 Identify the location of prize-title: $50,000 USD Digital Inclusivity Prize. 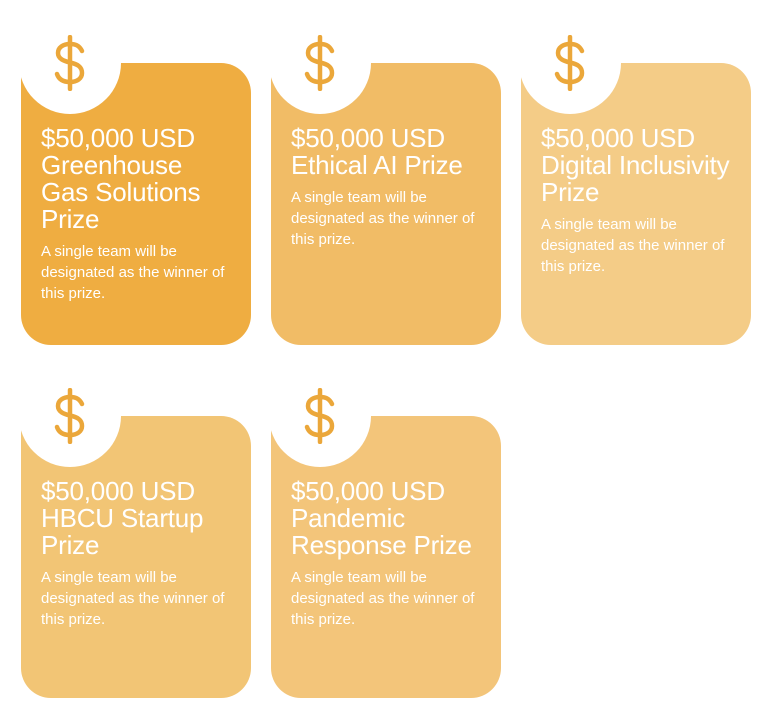
(635, 165).